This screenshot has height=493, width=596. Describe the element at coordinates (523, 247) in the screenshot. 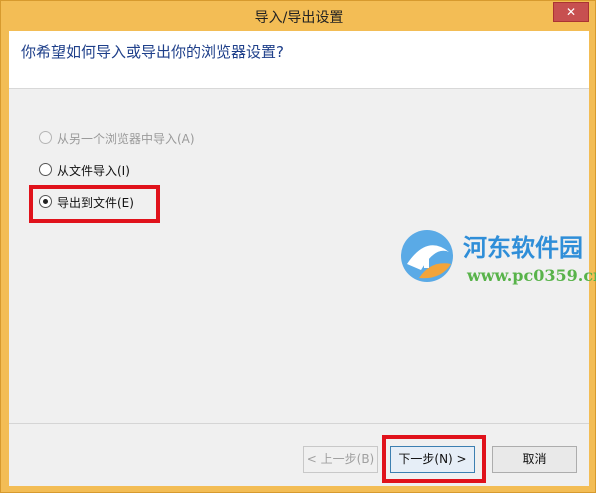

I see `watermark-name: 河东软件园` at that location.